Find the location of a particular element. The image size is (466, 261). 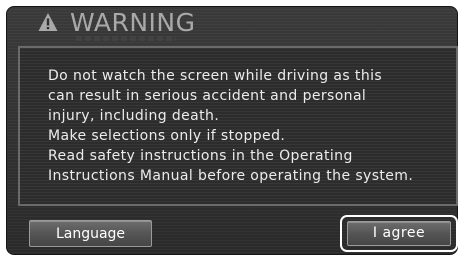

language-button: Language is located at coordinates (90, 233).